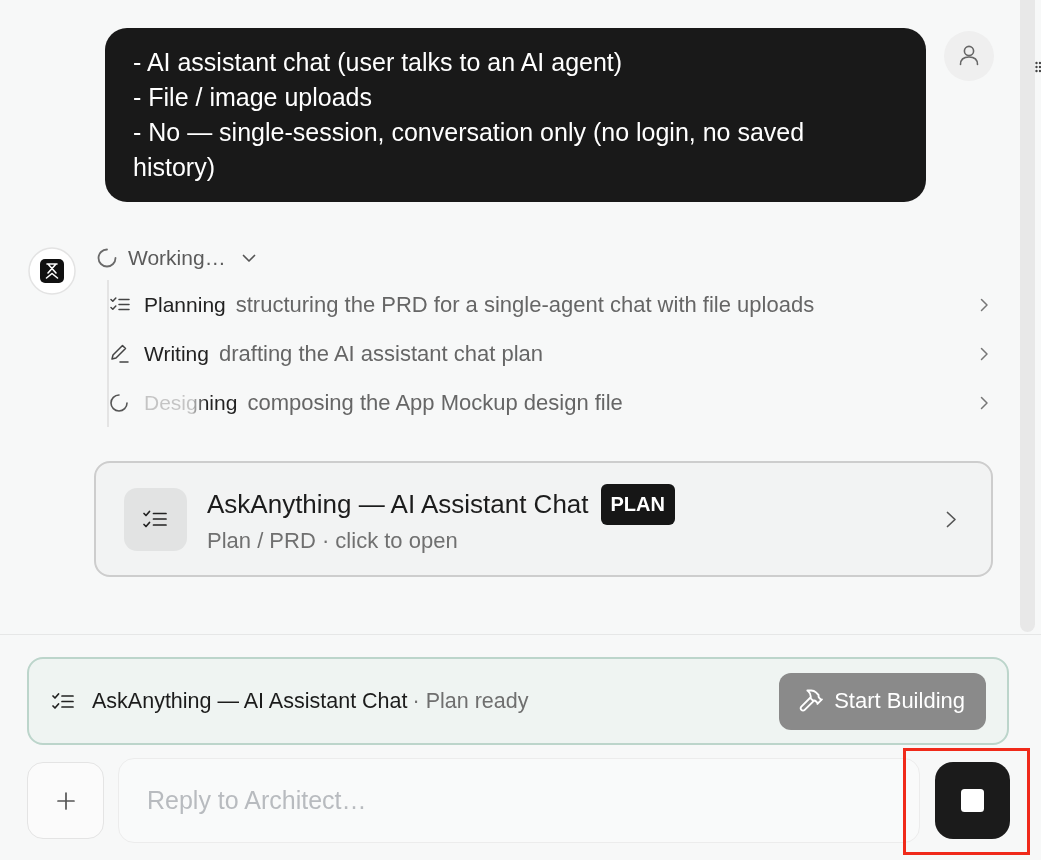 This screenshot has height=860, width=1041. I want to click on plan-badge: PLAN, so click(637, 504).